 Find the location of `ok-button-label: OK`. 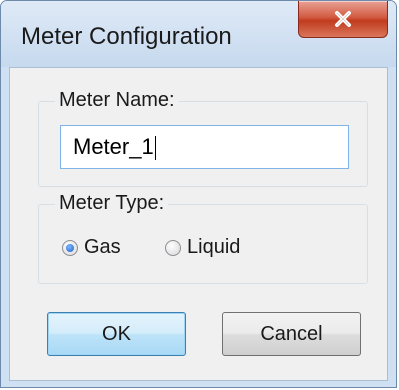

ok-button-label: OK is located at coordinates (116, 333).